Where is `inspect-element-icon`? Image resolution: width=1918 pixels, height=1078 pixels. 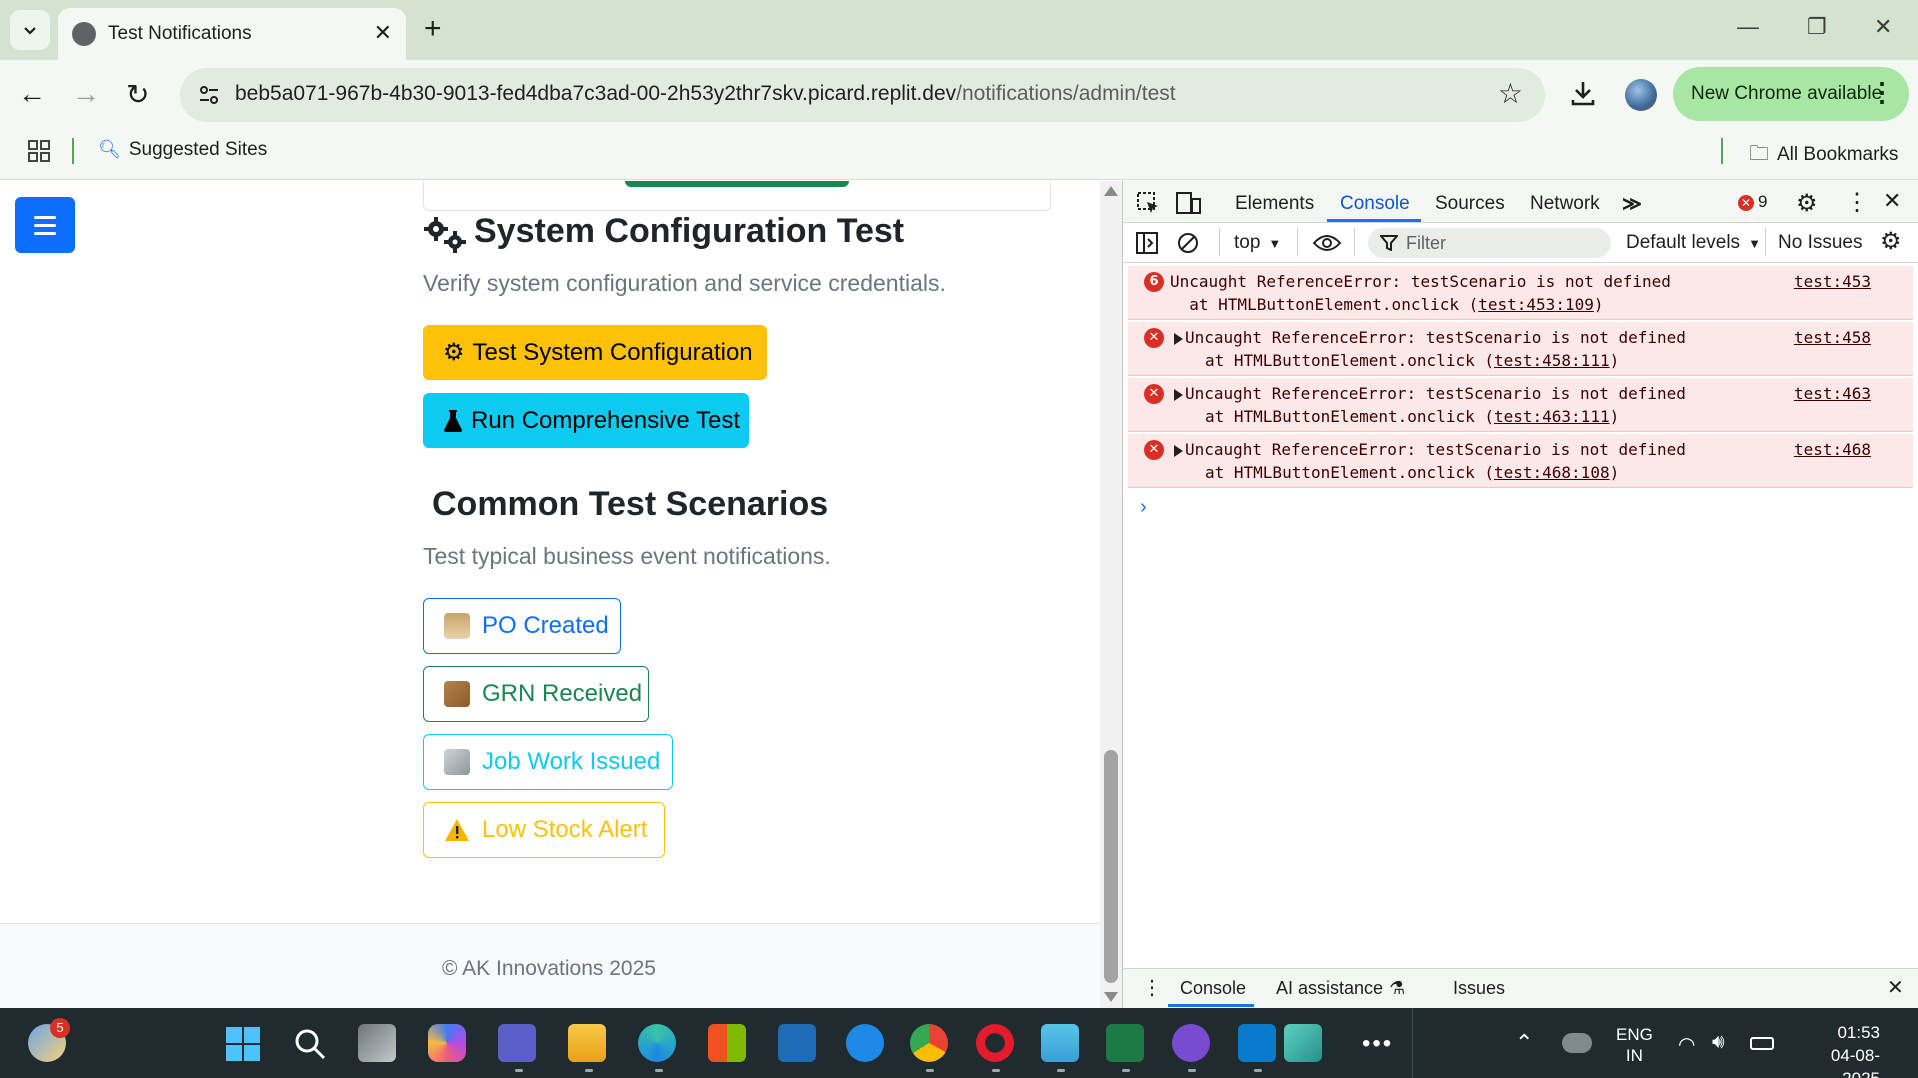
inspect-element-icon is located at coordinates (1148, 203).